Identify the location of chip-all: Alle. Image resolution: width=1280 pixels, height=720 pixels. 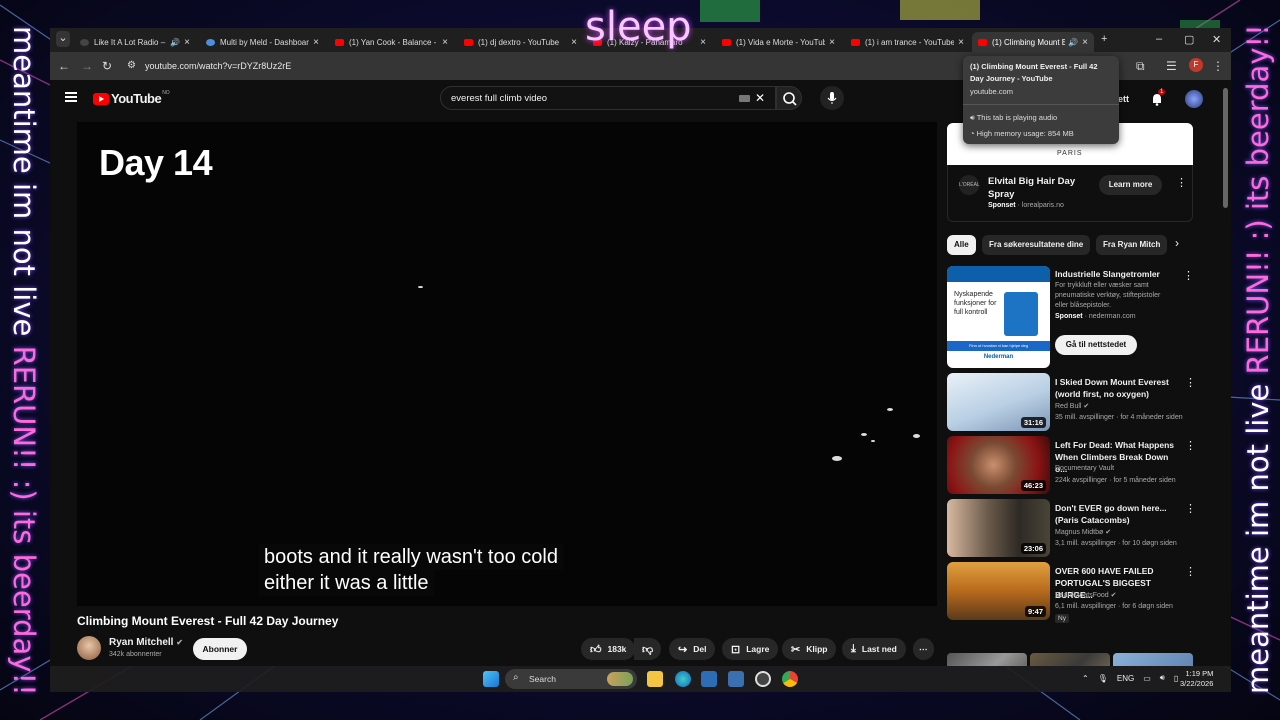
(961, 245).